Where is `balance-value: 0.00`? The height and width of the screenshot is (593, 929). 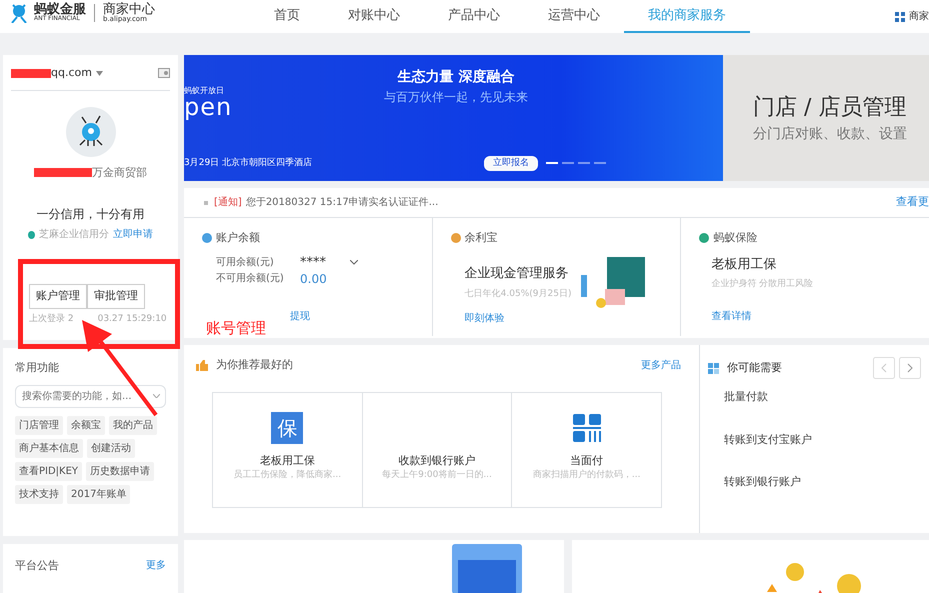 balance-value: 0.00 is located at coordinates (313, 279).